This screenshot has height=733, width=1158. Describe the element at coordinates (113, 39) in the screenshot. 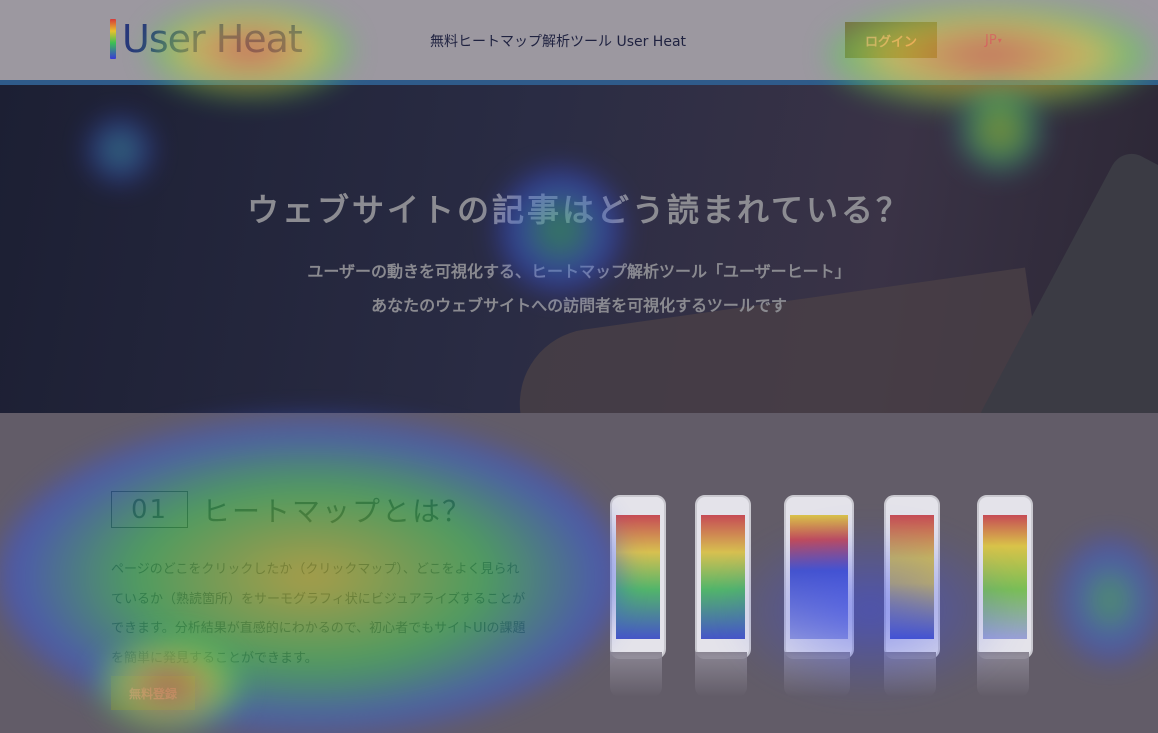

I see `logo-mark-icon` at that location.